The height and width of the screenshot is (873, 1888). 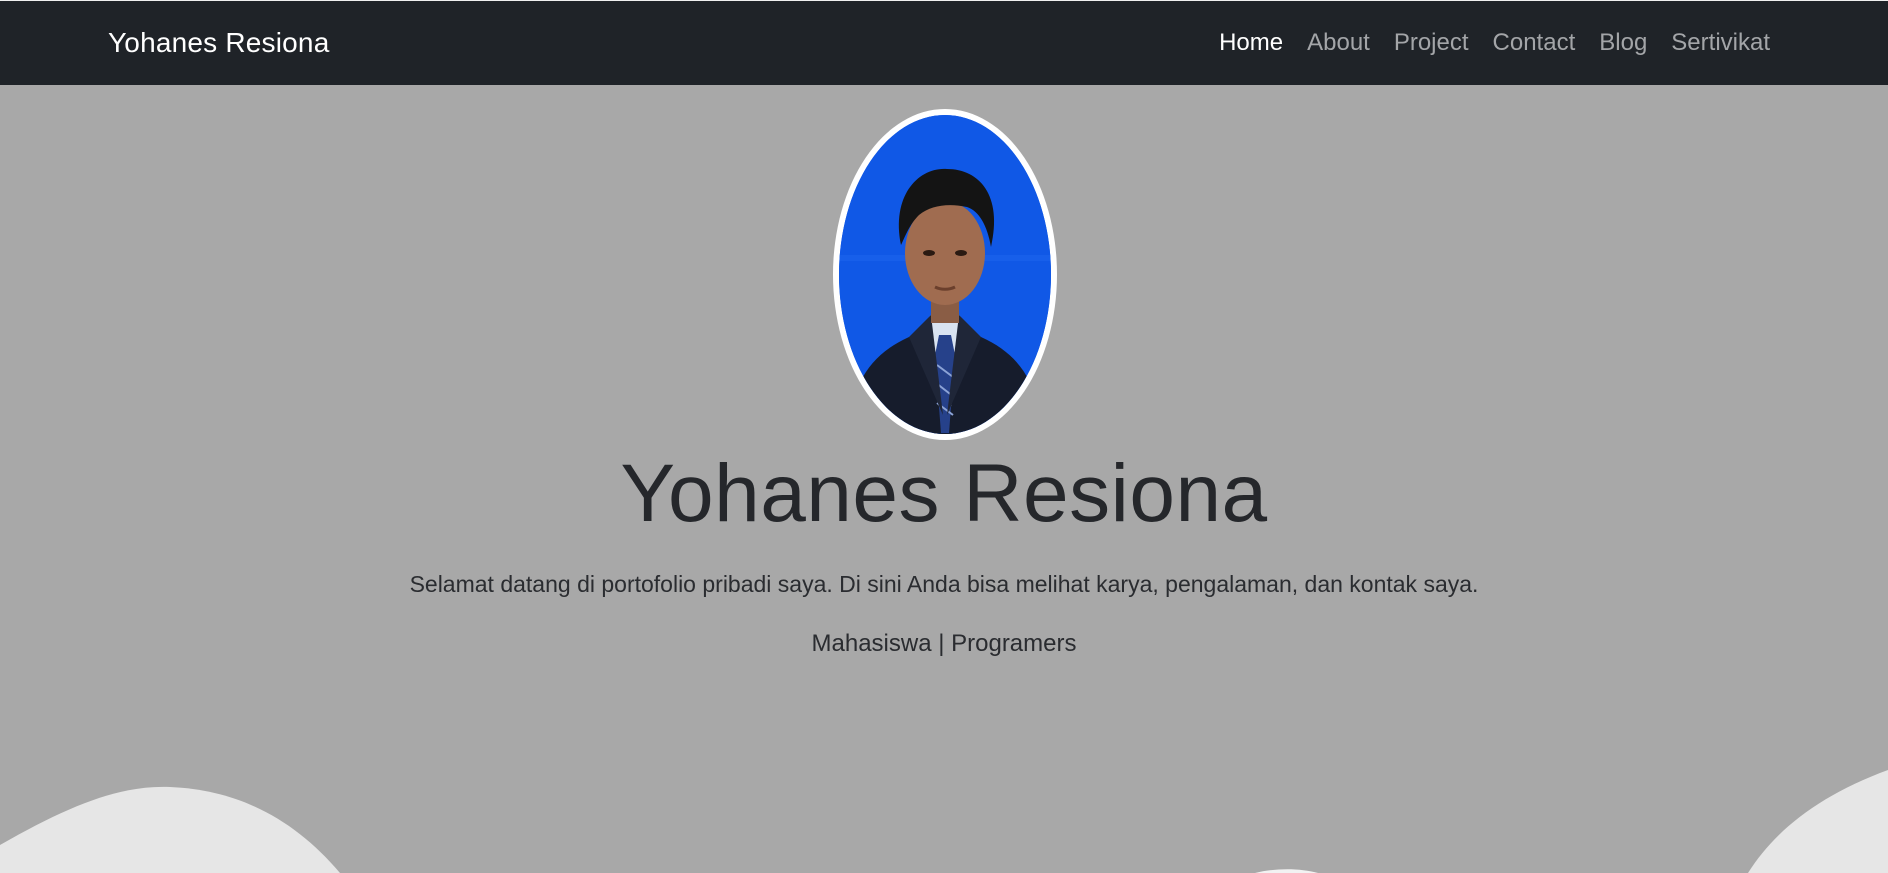 I want to click on nav-item-project: Project, so click(x=1431, y=43).